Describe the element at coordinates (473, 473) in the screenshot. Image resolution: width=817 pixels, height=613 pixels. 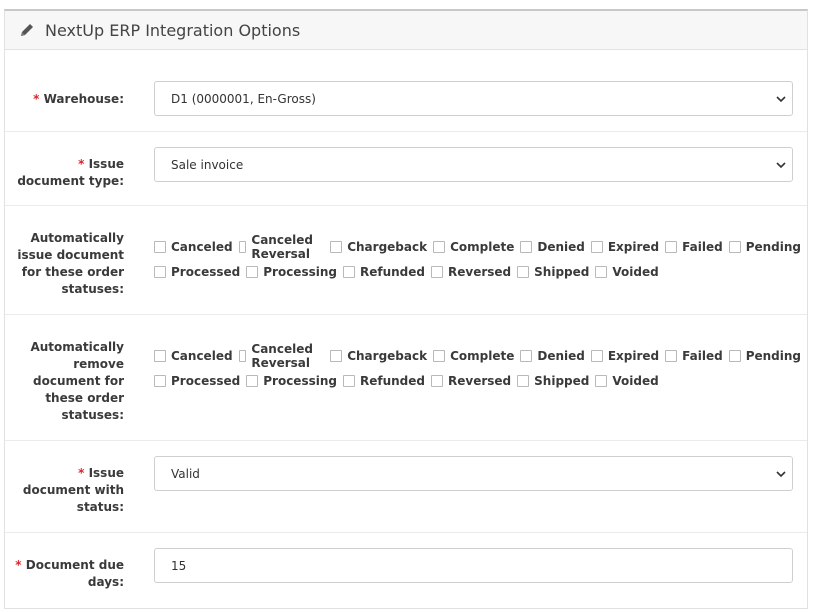
I see `doc-status-select: Valid` at that location.